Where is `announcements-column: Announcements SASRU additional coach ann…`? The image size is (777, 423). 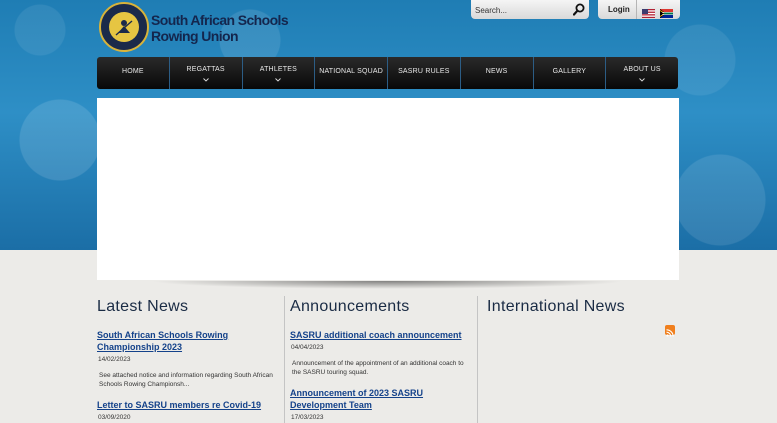 announcements-column: Announcements SASRU additional coach ann… is located at coordinates (380, 359).